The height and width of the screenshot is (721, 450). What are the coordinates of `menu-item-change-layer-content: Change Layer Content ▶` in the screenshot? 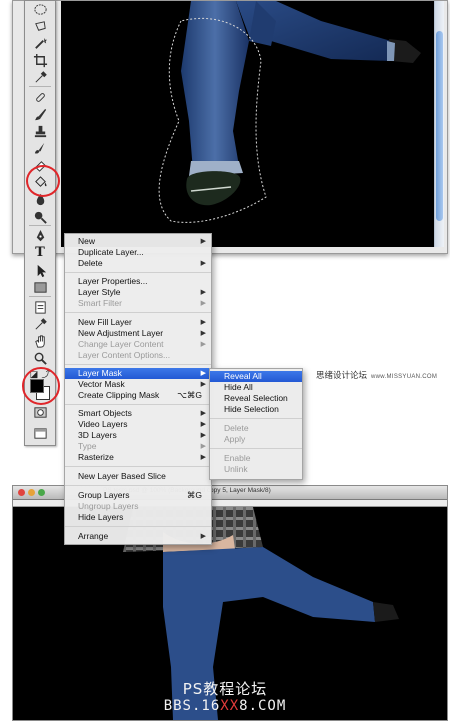 It's located at (142, 344).